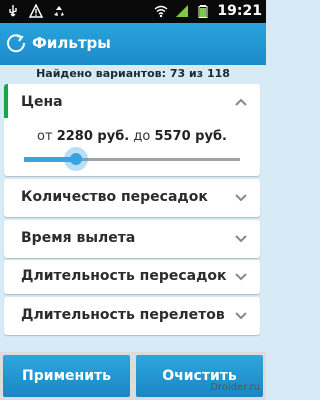 This screenshot has width=320, height=400. Describe the element at coordinates (6, 101) in the screenshot. I see `active-accent-bar` at that location.